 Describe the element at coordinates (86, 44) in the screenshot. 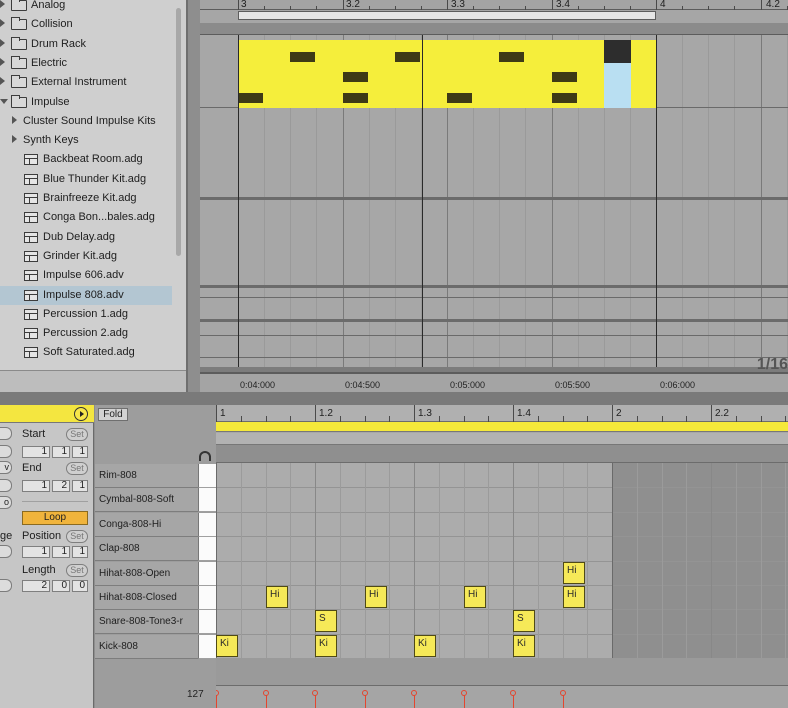

I see `browser-item: Drum Rack` at that location.